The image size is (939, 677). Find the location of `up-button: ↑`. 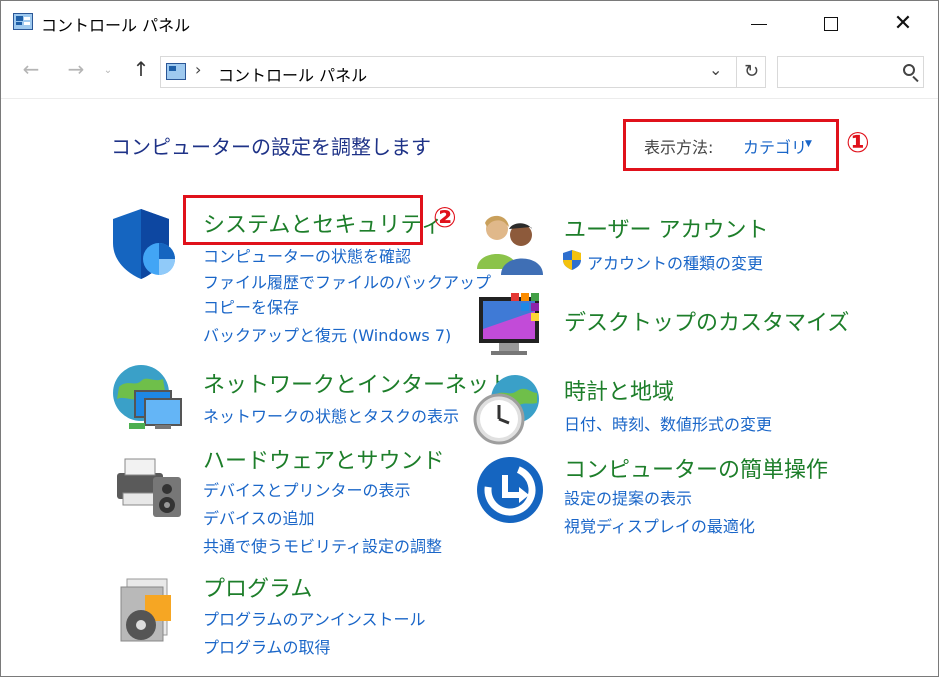

up-button: ↑ is located at coordinates (141, 69).